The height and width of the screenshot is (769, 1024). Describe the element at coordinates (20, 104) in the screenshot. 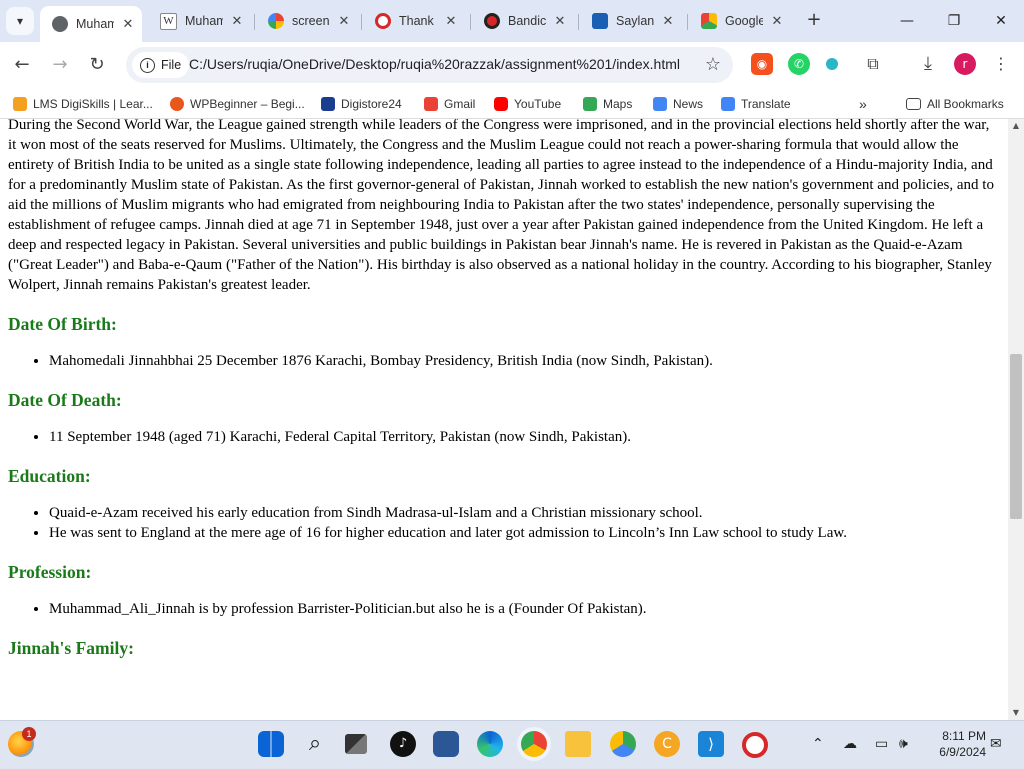

I see `lms-icon` at that location.